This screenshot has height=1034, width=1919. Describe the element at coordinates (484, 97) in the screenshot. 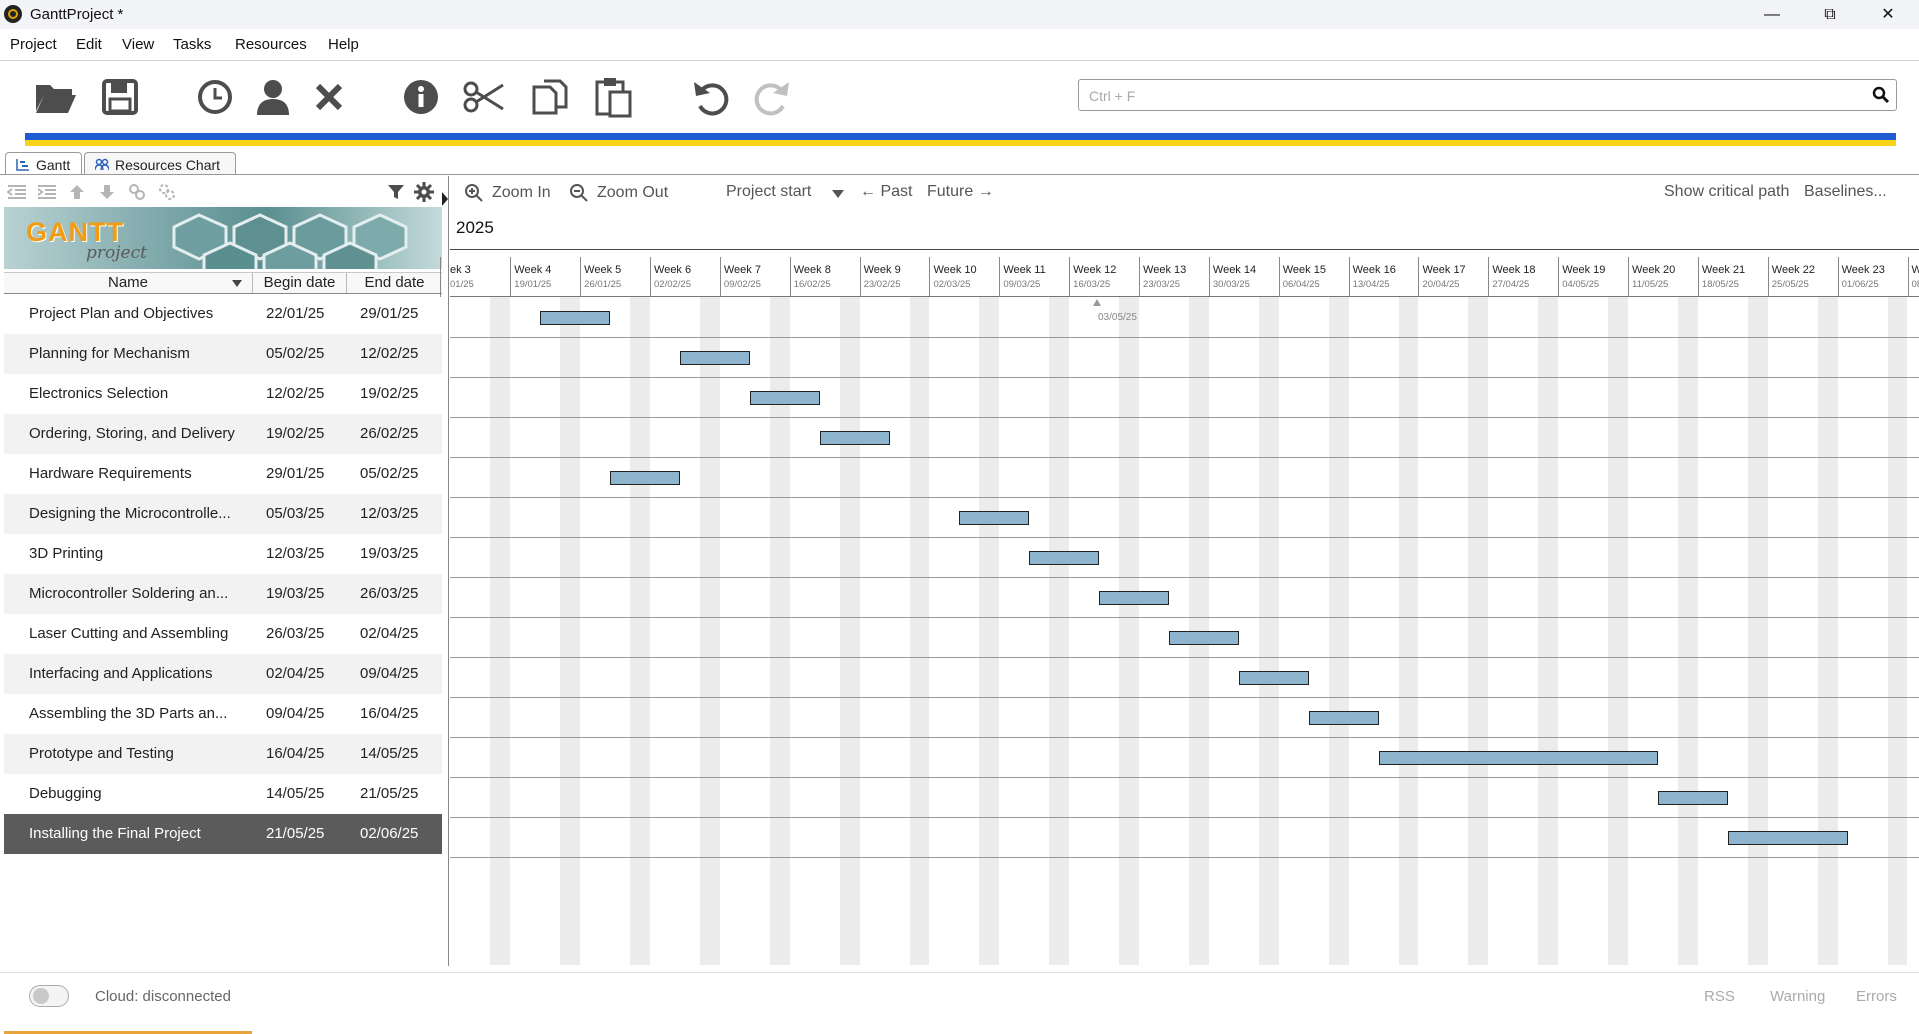

I see `cut-icon` at that location.